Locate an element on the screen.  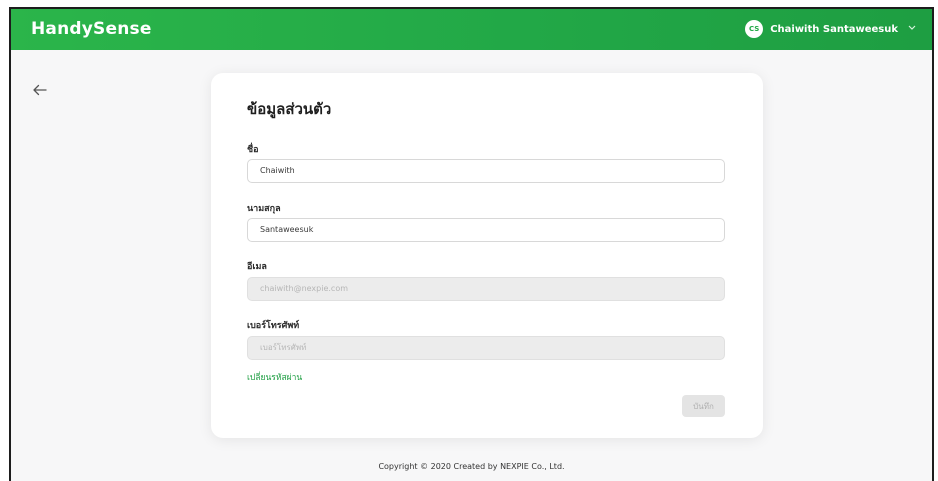
user-avatar: CS is located at coordinates (754, 29).